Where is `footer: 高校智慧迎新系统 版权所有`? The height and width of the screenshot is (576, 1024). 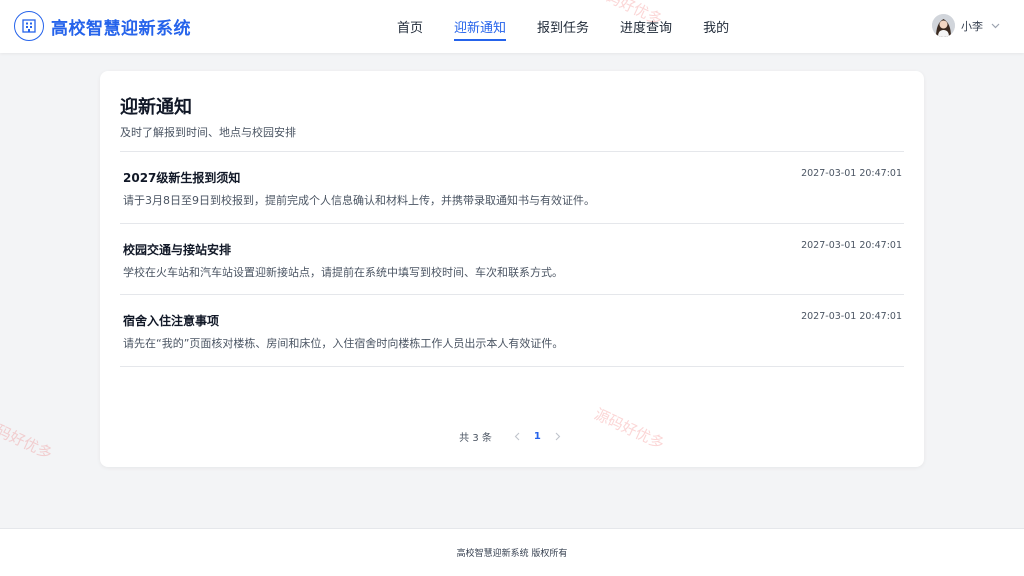 footer: 高校智慧迎新系统 版权所有 is located at coordinates (512, 552).